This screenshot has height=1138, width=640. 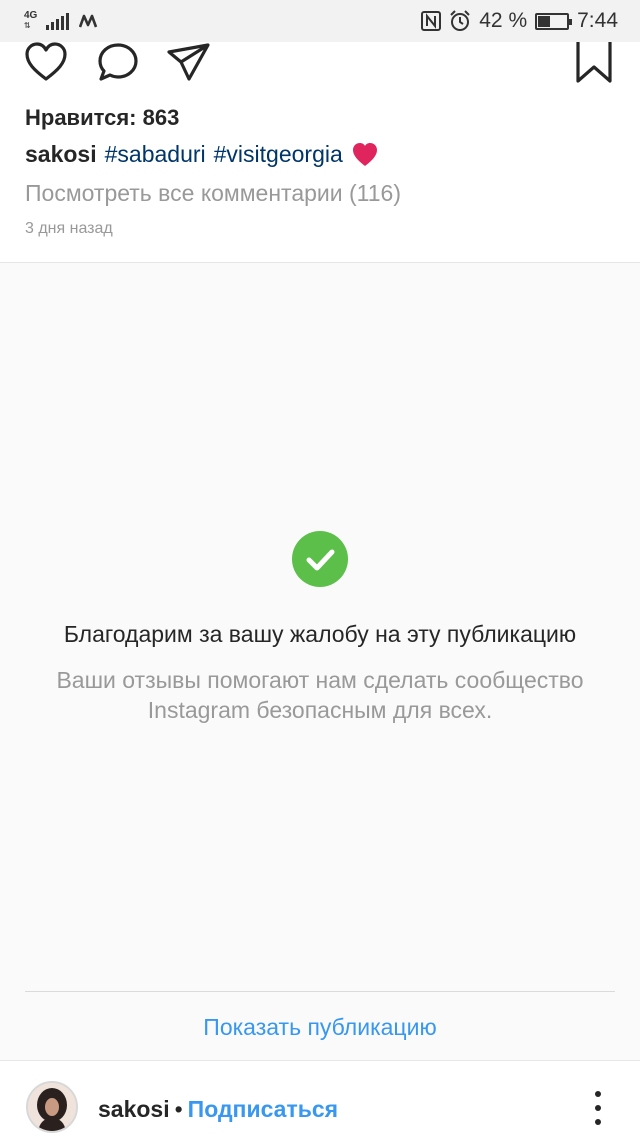 What do you see at coordinates (263, 1109) in the screenshot?
I see `follow-button: Подписаться` at bounding box center [263, 1109].